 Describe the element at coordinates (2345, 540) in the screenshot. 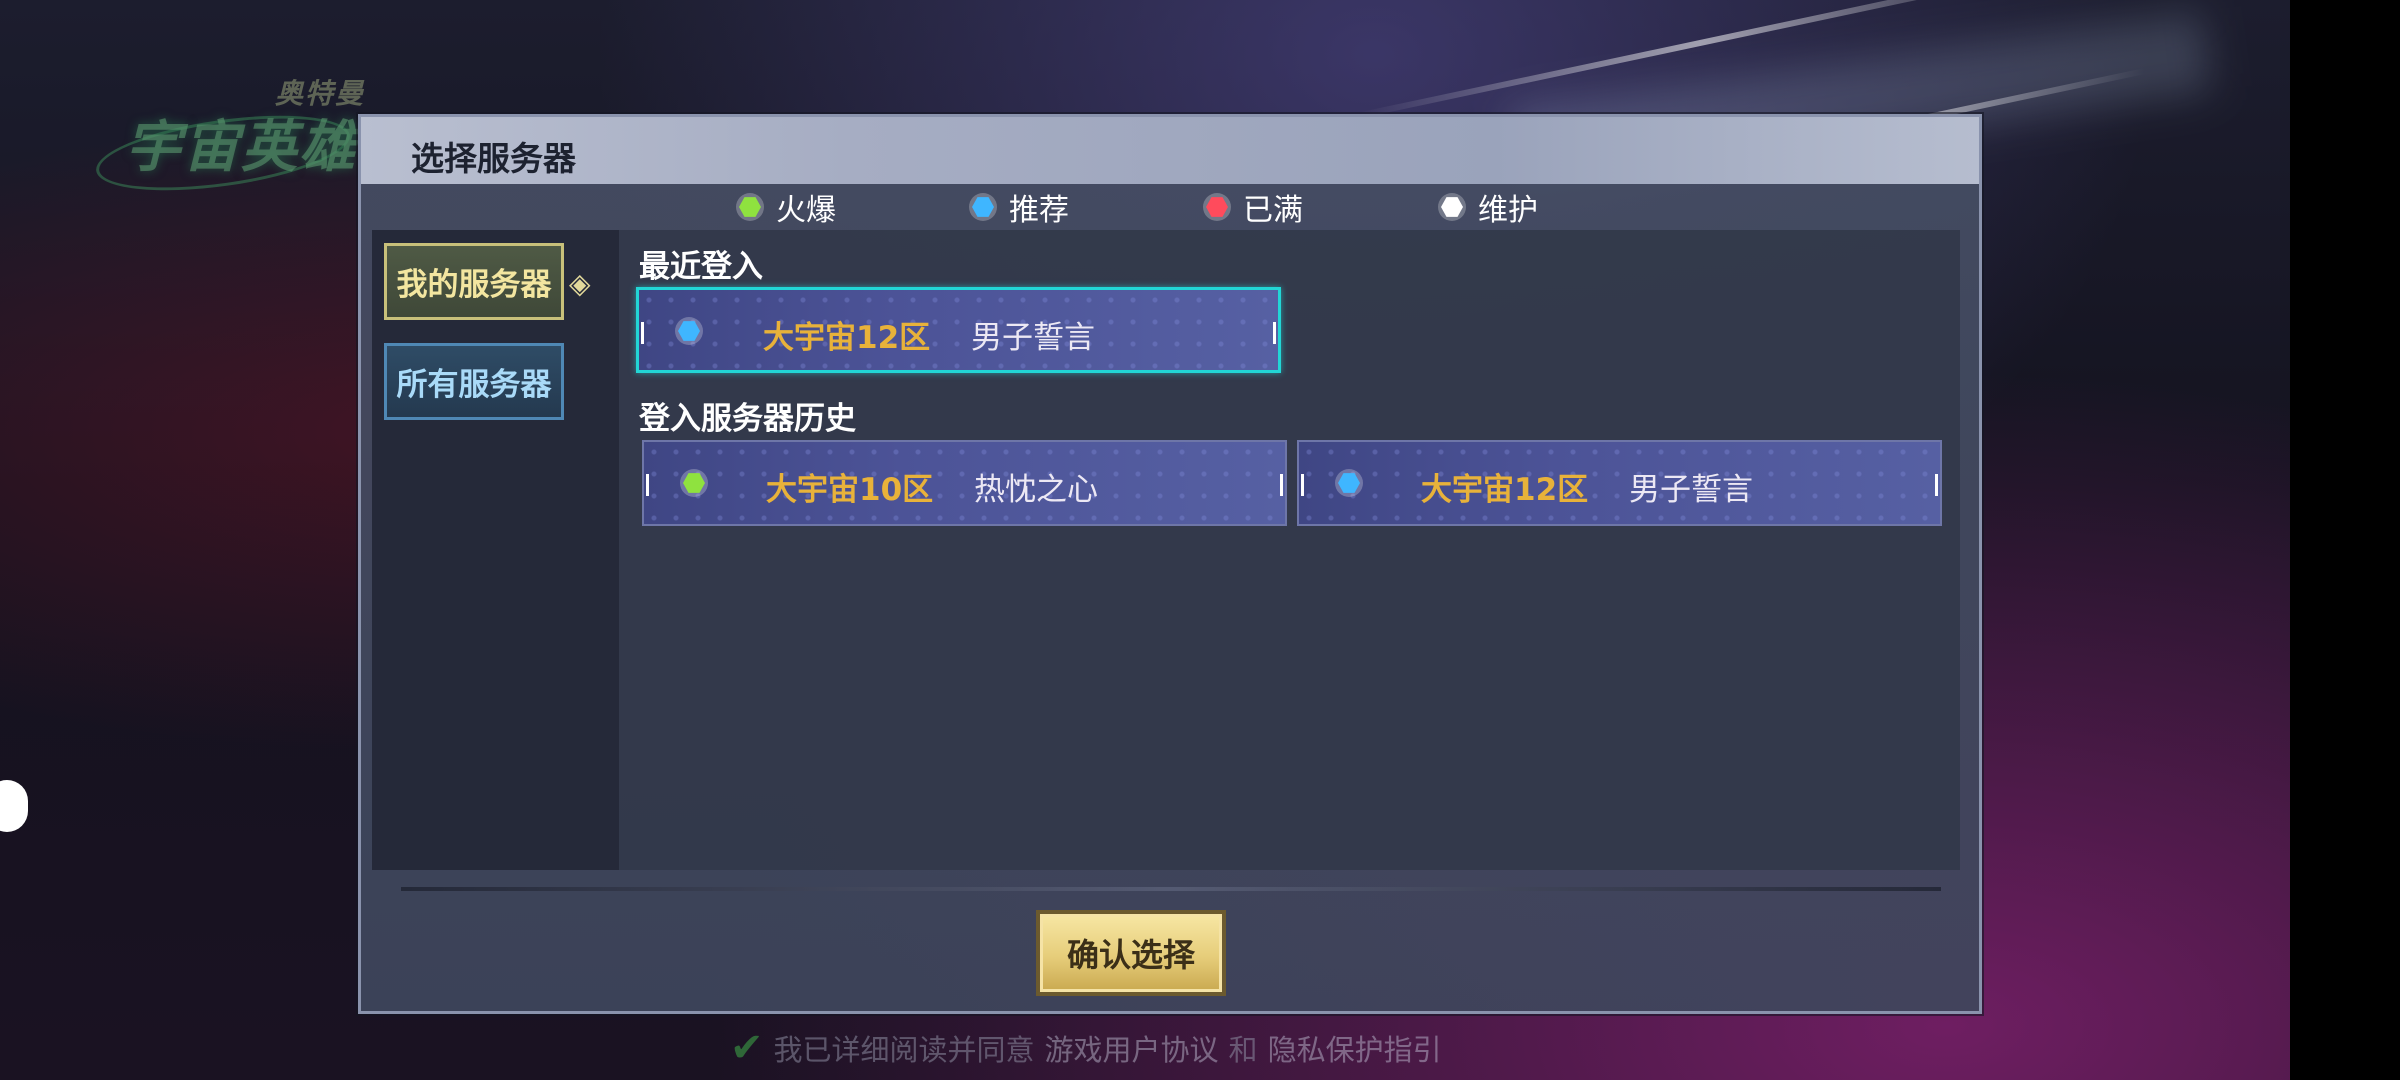

I see `letterbox-bar` at that location.